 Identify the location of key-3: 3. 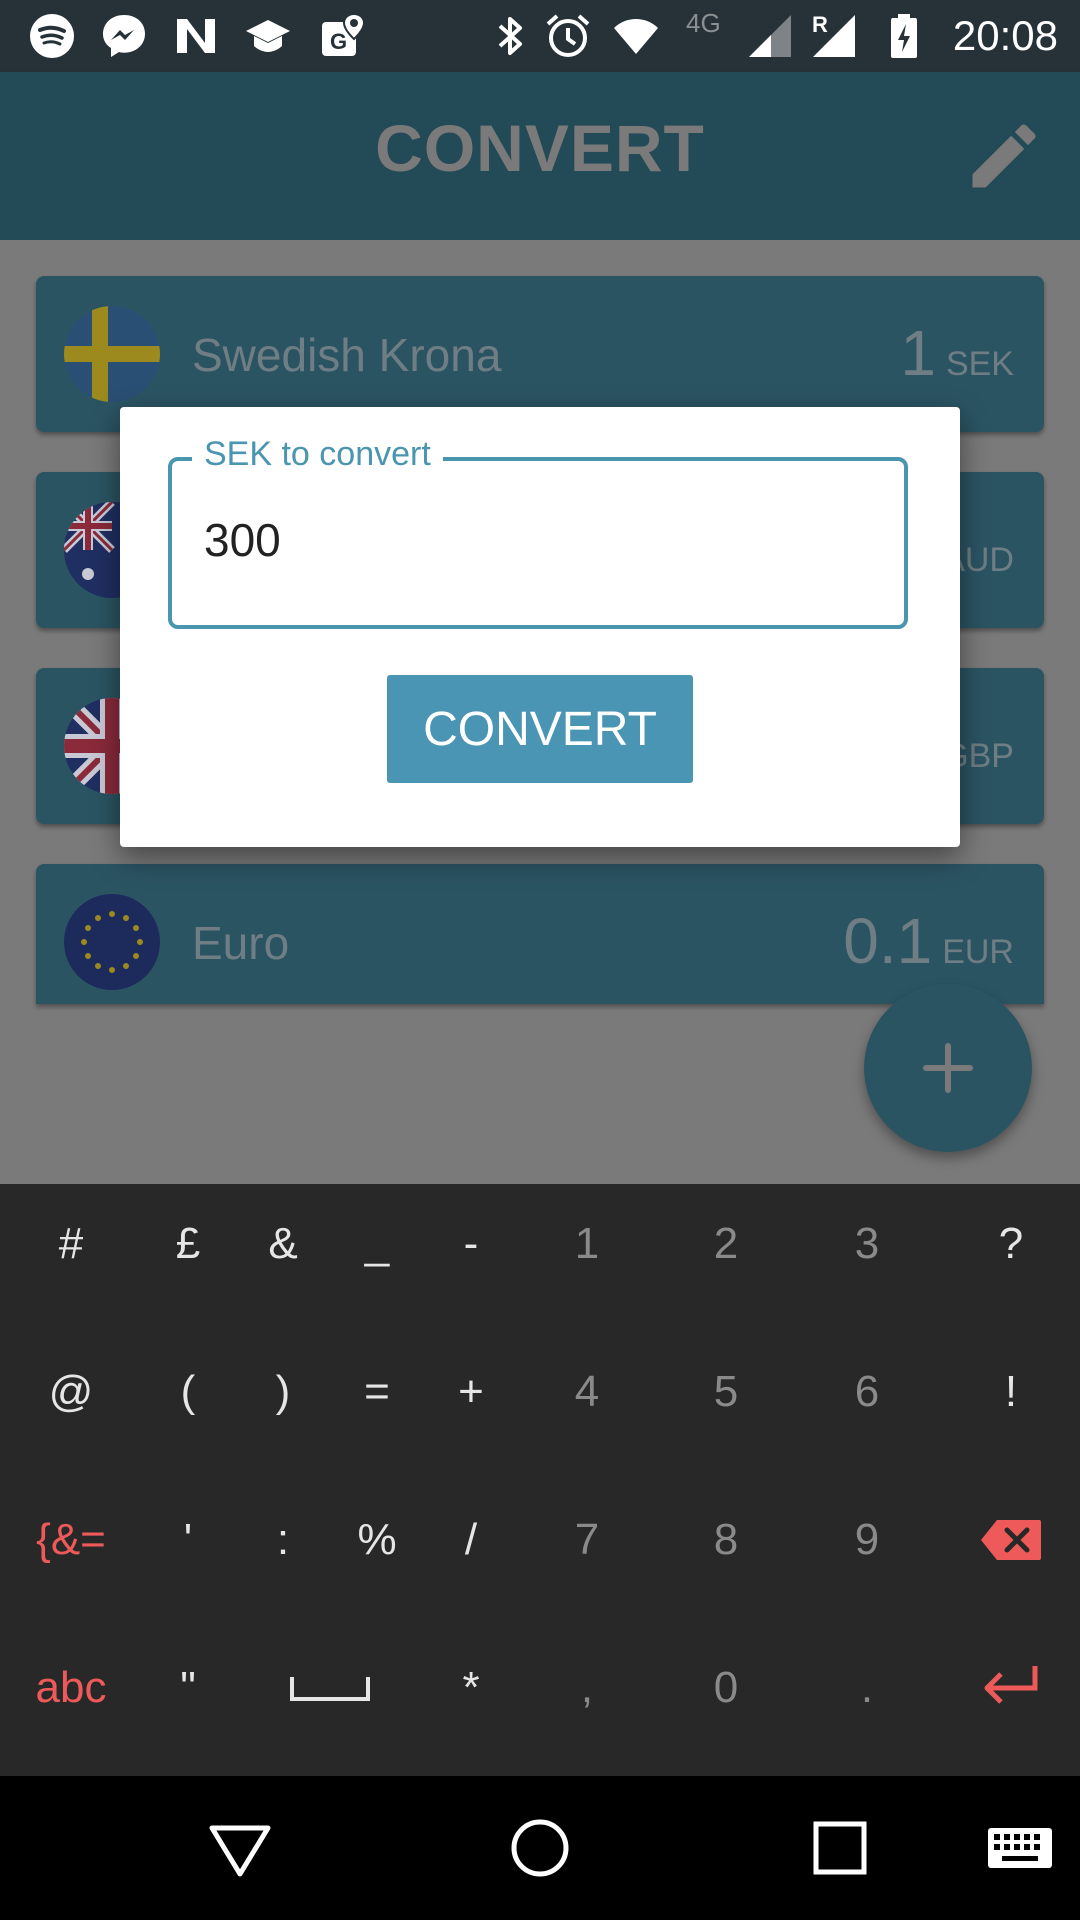
(867, 1244).